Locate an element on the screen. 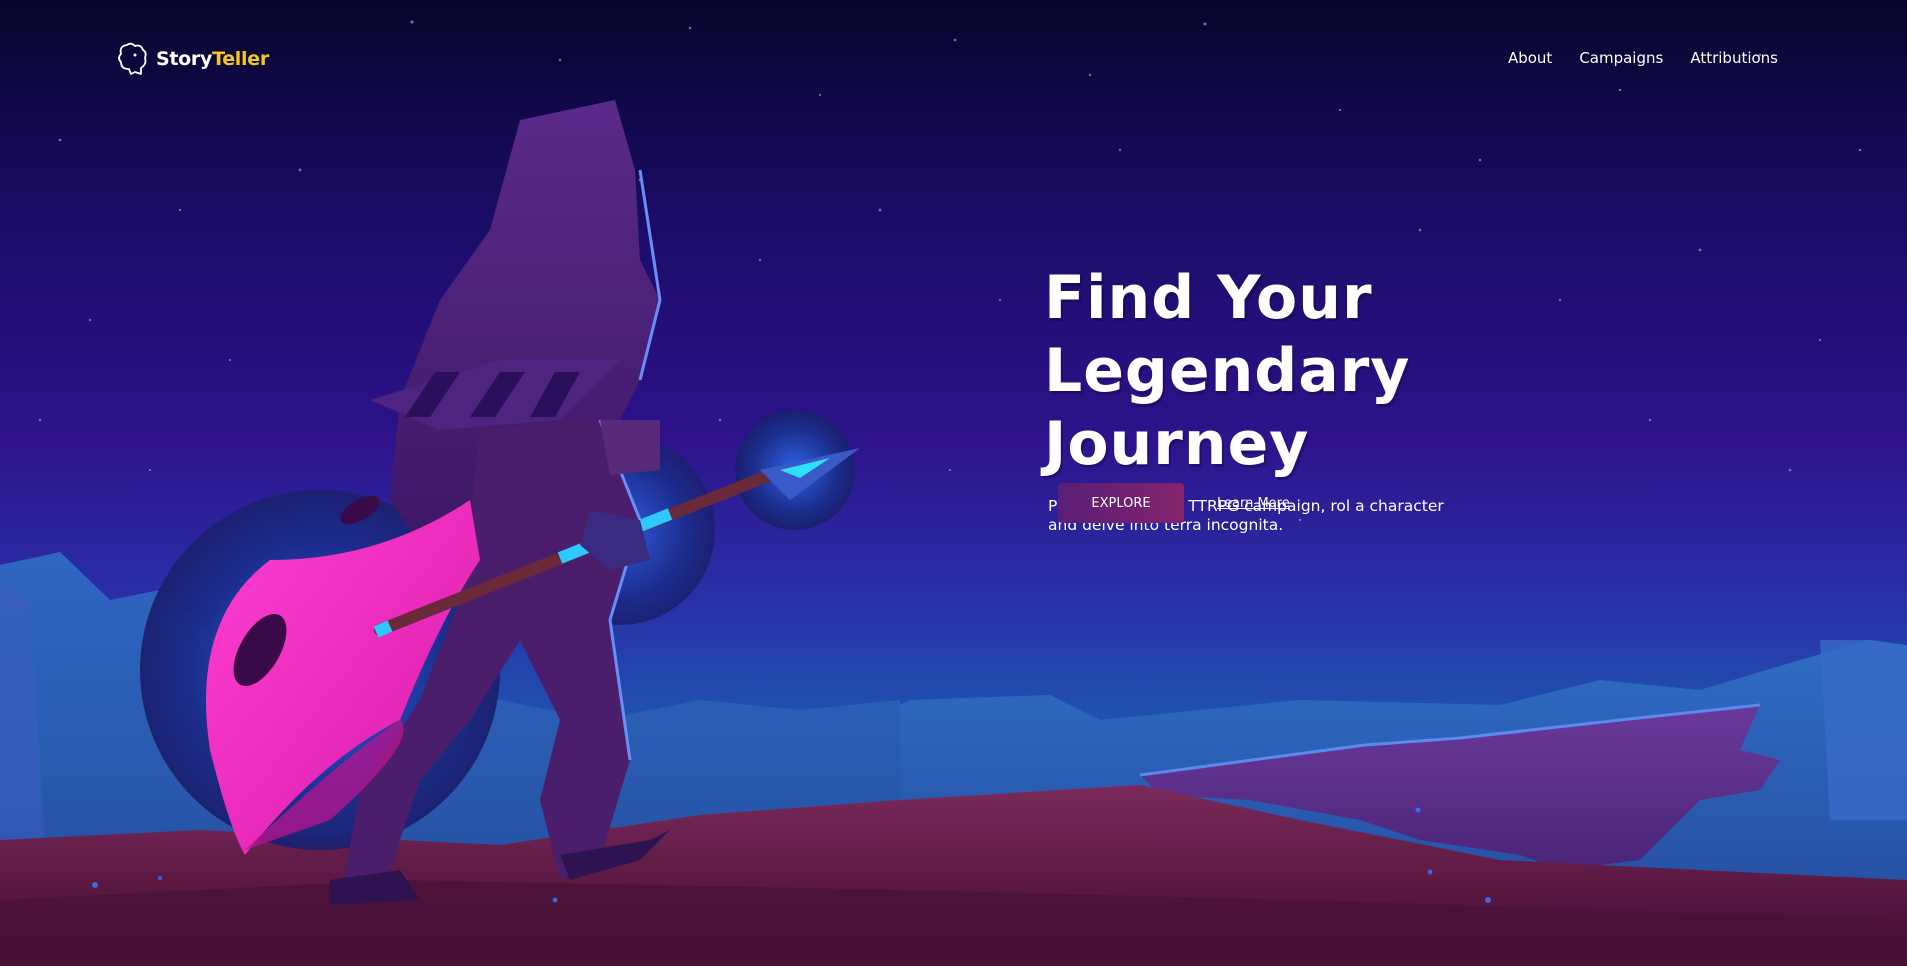 The image size is (1907, 966). brand-name: StoryTeller is located at coordinates (212, 59).